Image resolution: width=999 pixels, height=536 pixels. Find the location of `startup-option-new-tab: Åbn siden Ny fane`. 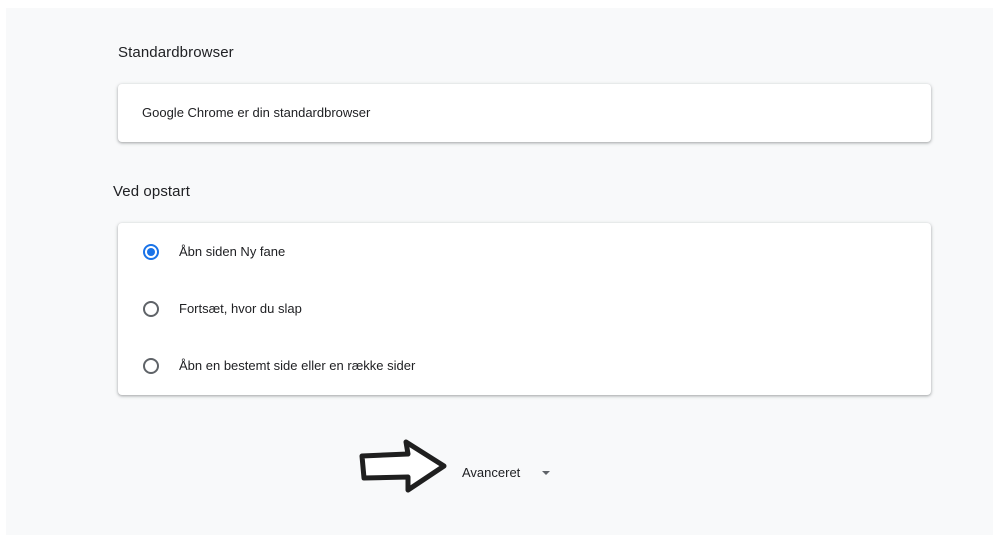

startup-option-new-tab: Åbn siden Ny fane is located at coordinates (524, 251).